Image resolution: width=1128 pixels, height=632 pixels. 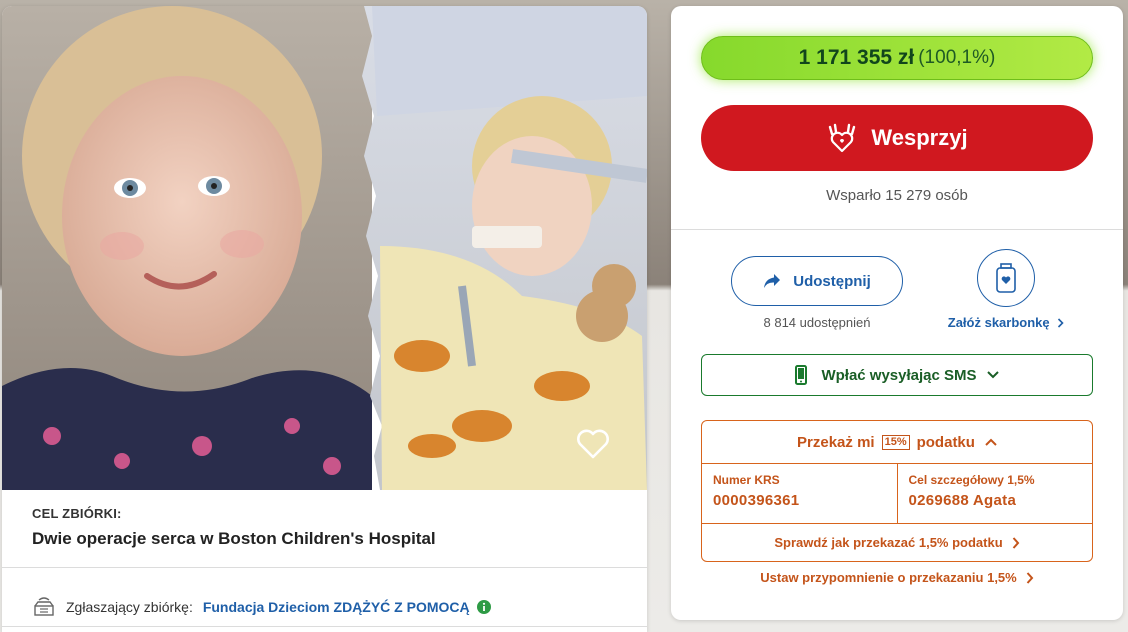 I want to click on info-icon, so click(x=483, y=606).